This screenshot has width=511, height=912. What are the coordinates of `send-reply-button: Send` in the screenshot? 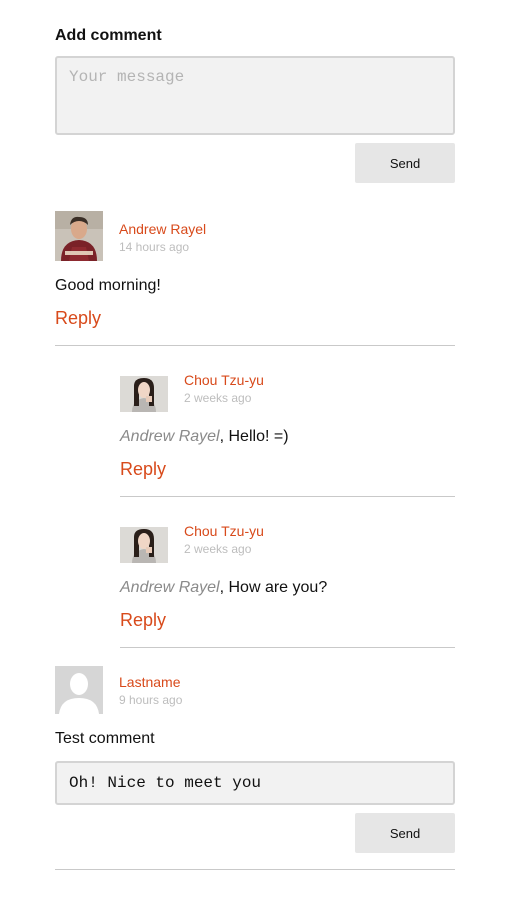 It's located at (405, 833).